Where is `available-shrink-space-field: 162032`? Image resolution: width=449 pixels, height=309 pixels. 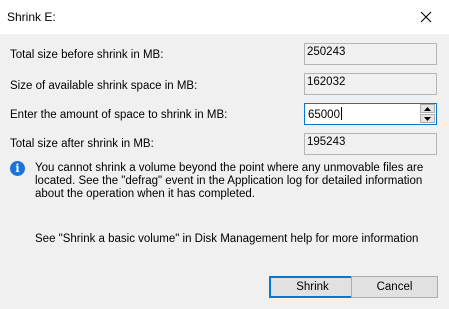
available-shrink-space-field: 162032 is located at coordinates (370, 84).